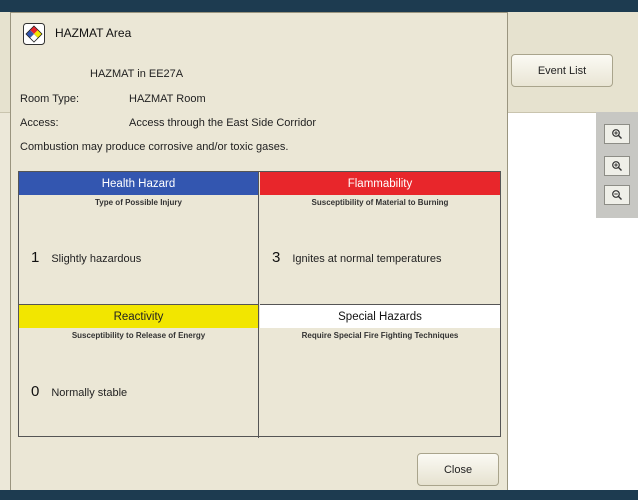 This screenshot has height=500, width=638. What do you see at coordinates (34, 34) in the screenshot?
I see `nfpa-diamond-icon` at bounding box center [34, 34].